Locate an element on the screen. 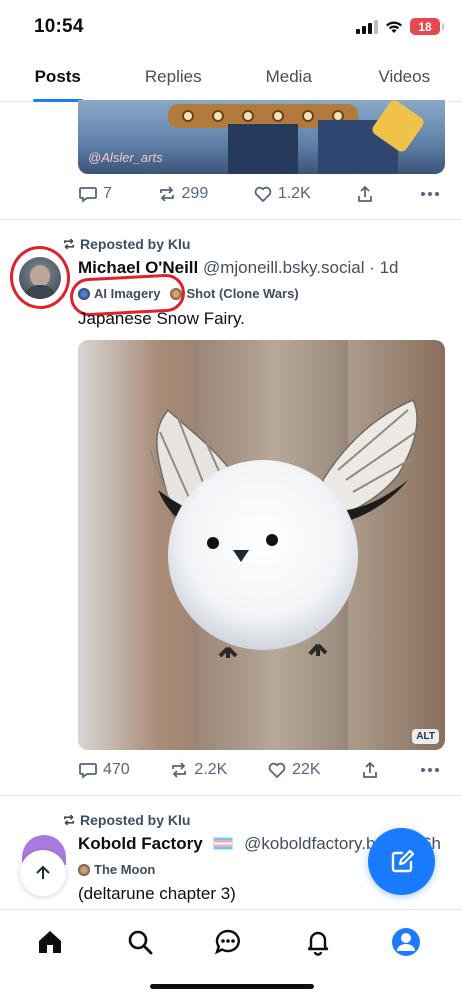 Image resolution: width=462 pixels, height=1000 pixels. label-text: Shot (Clone Wars) is located at coordinates (242, 293).